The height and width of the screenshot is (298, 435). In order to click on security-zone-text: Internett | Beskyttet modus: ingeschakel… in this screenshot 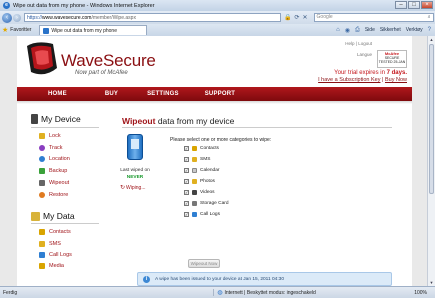, I will do `click(270, 292)`.